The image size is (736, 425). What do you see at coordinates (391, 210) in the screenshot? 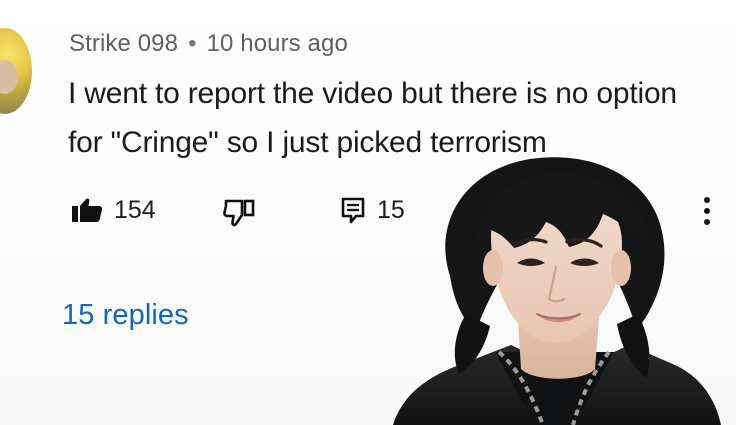
I see `reply-count: 15` at bounding box center [391, 210].